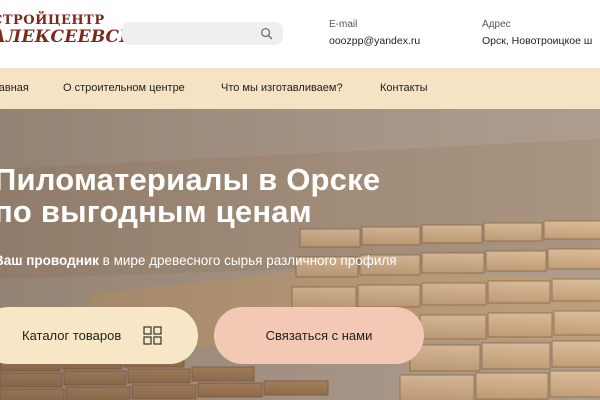 This screenshot has height=400, width=600. What do you see at coordinates (266, 33) in the screenshot?
I see `search-icon` at bounding box center [266, 33].